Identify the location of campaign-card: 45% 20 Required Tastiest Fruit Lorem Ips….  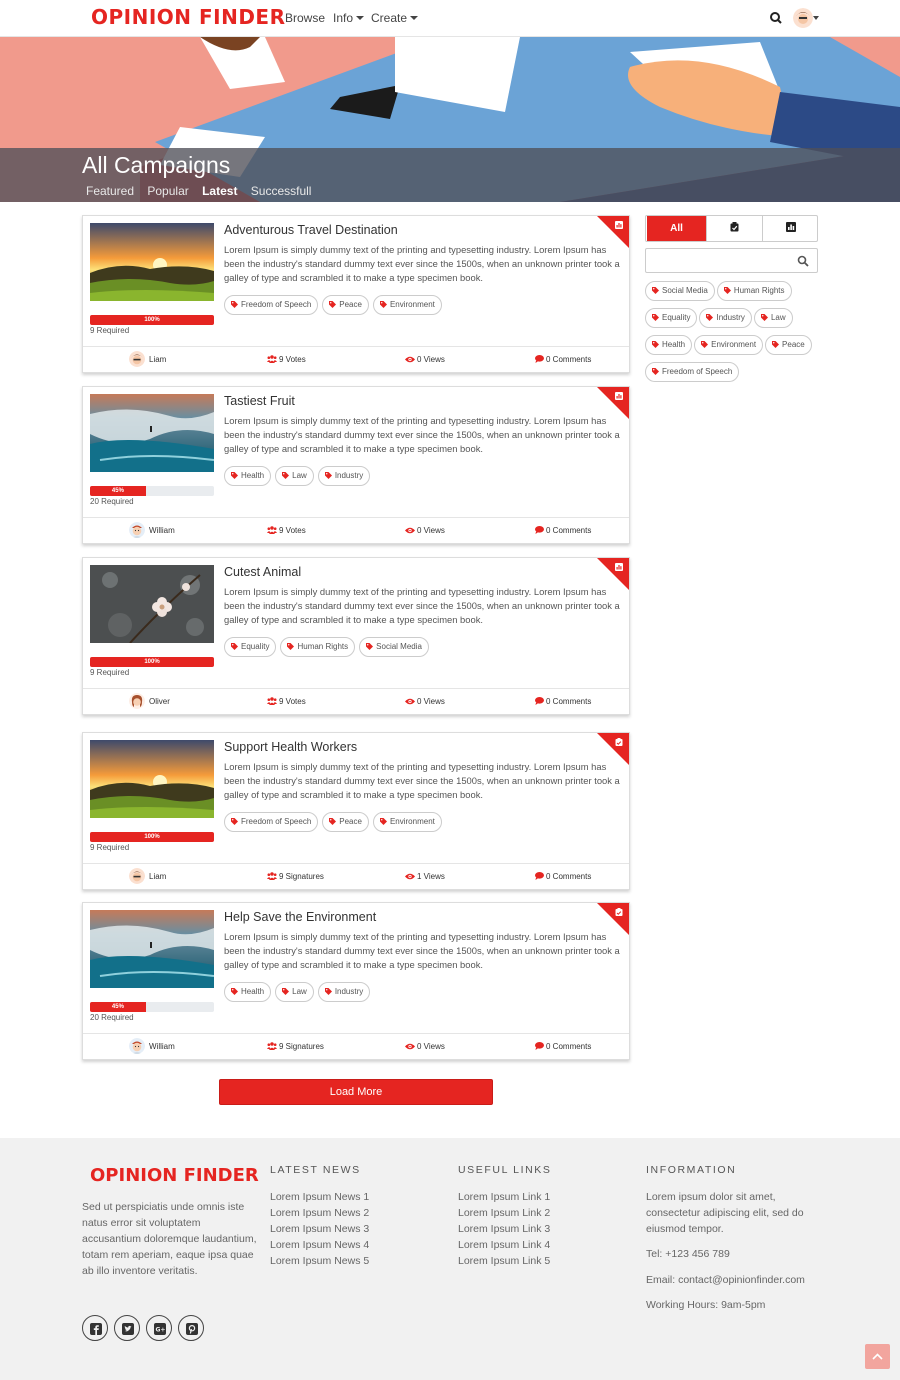
(356, 465).